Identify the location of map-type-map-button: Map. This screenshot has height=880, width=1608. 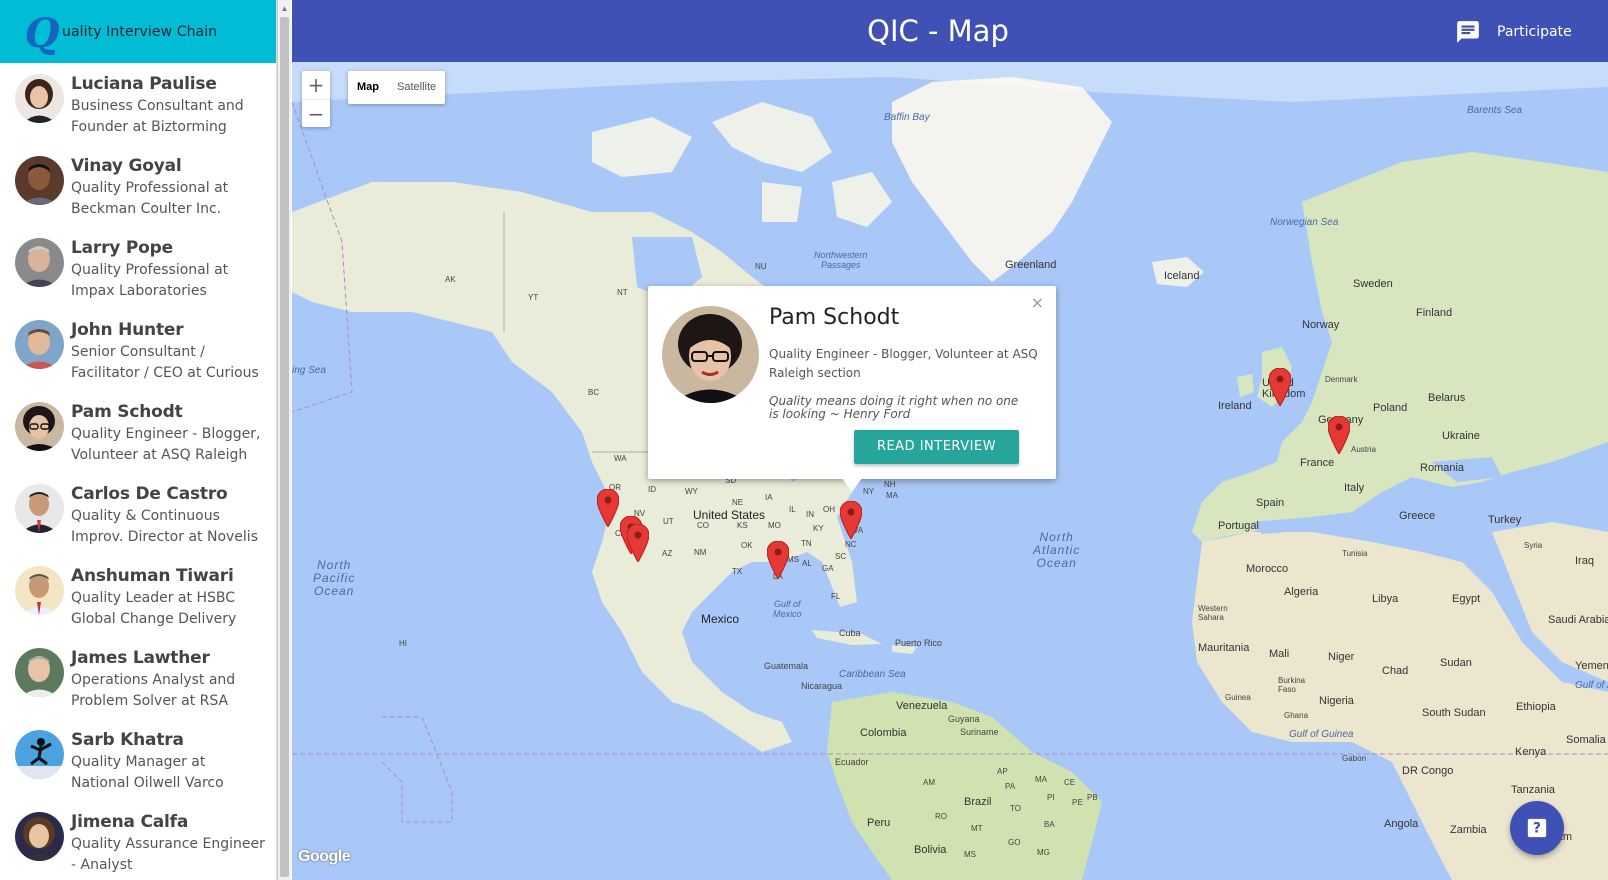
(368, 87).